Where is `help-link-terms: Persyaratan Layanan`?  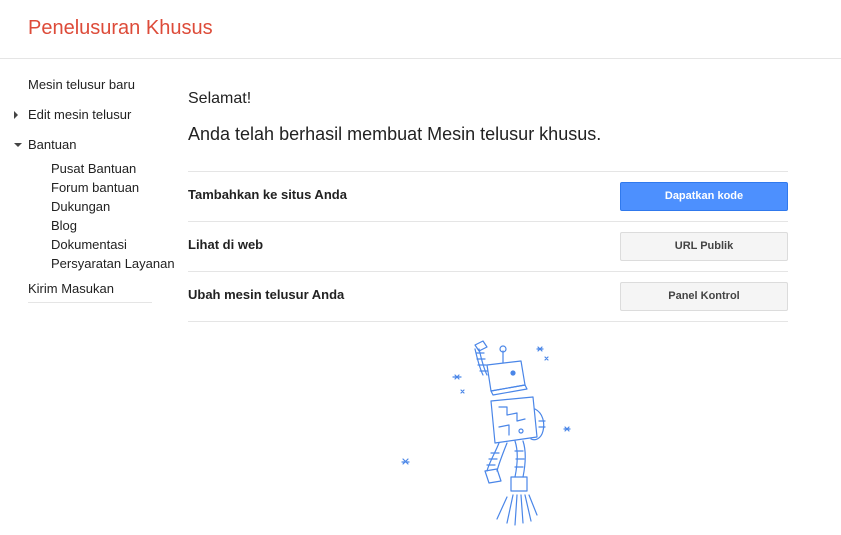 help-link-terms: Persyaratan Layanan is located at coordinates (113, 263).